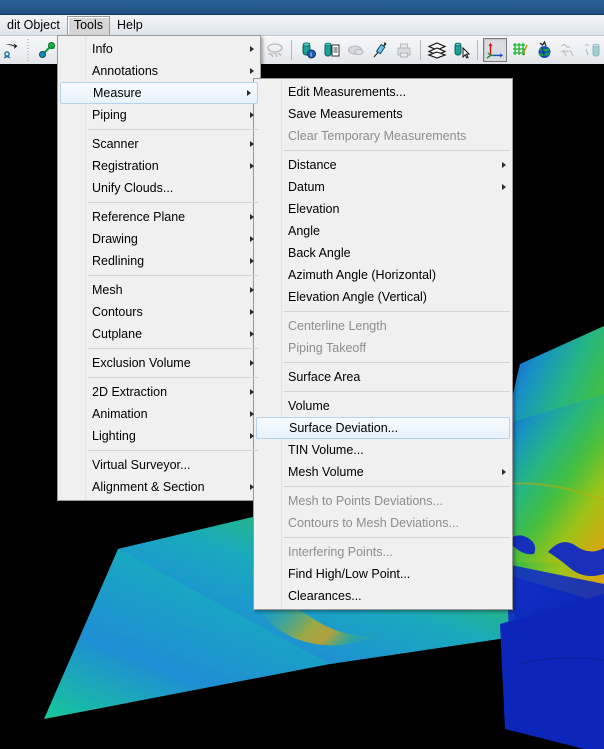  What do you see at coordinates (383, 253) in the screenshot?
I see `menu-item-back-angle: Back Angle` at bounding box center [383, 253].